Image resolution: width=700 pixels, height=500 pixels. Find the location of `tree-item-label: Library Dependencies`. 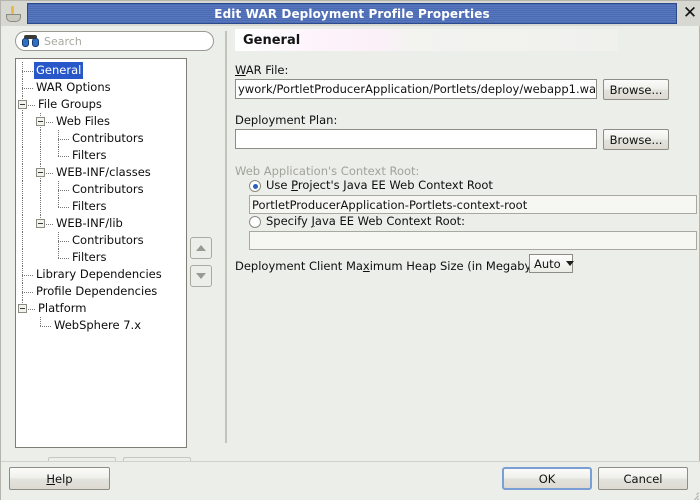

tree-item-label: Library Dependencies is located at coordinates (99, 274).